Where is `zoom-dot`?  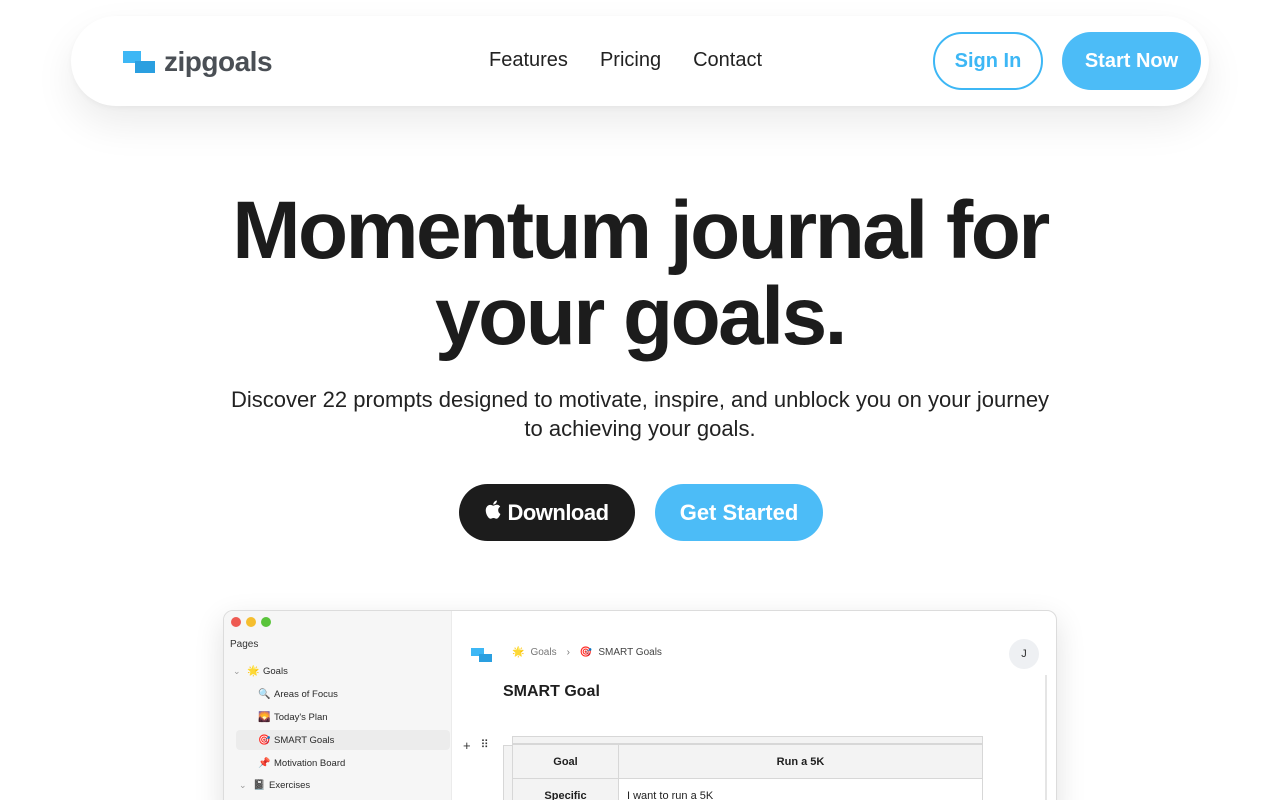
zoom-dot is located at coordinates (266, 622).